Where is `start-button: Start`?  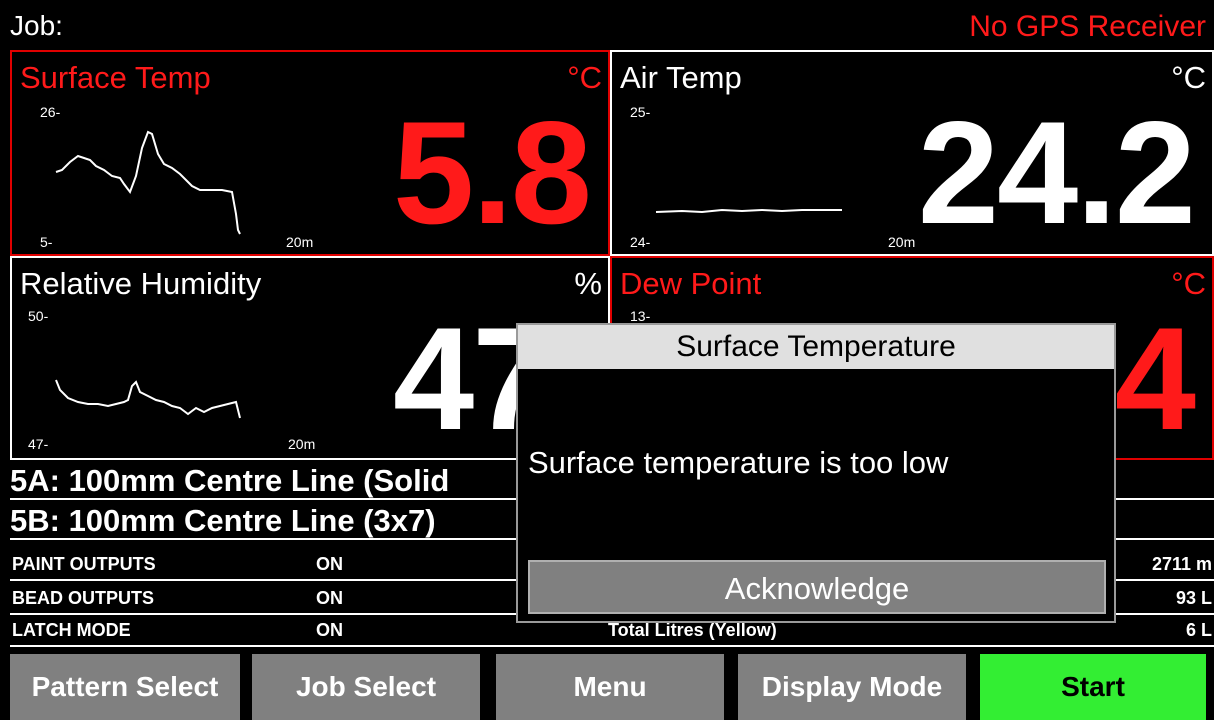
start-button: Start is located at coordinates (1093, 687).